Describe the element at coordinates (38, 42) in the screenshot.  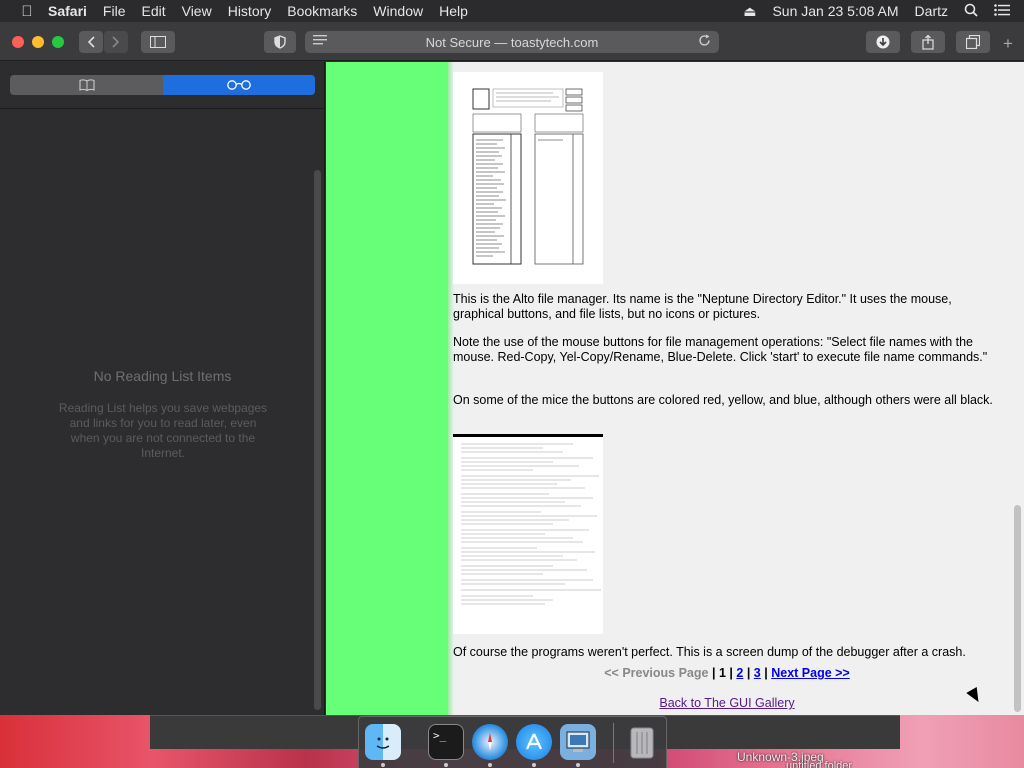
I see `minimize-window-button` at that location.